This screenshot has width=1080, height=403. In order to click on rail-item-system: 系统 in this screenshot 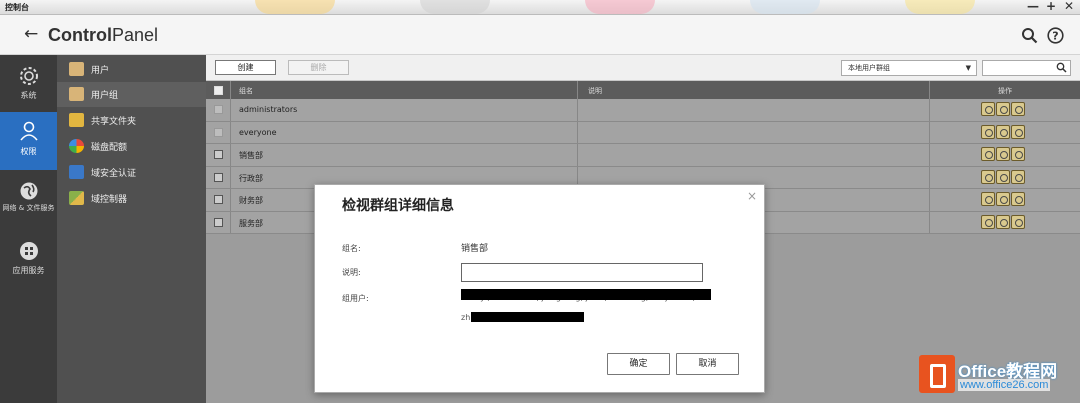, I will do `click(28, 85)`.